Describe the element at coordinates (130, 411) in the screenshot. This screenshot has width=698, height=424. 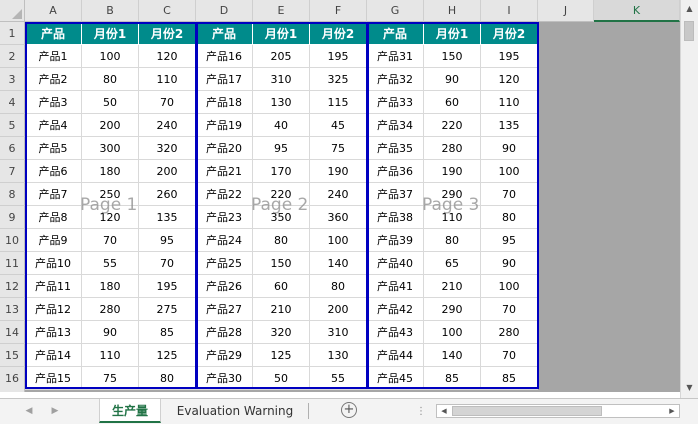
I see `sheet-tab-production: 生产量` at that location.